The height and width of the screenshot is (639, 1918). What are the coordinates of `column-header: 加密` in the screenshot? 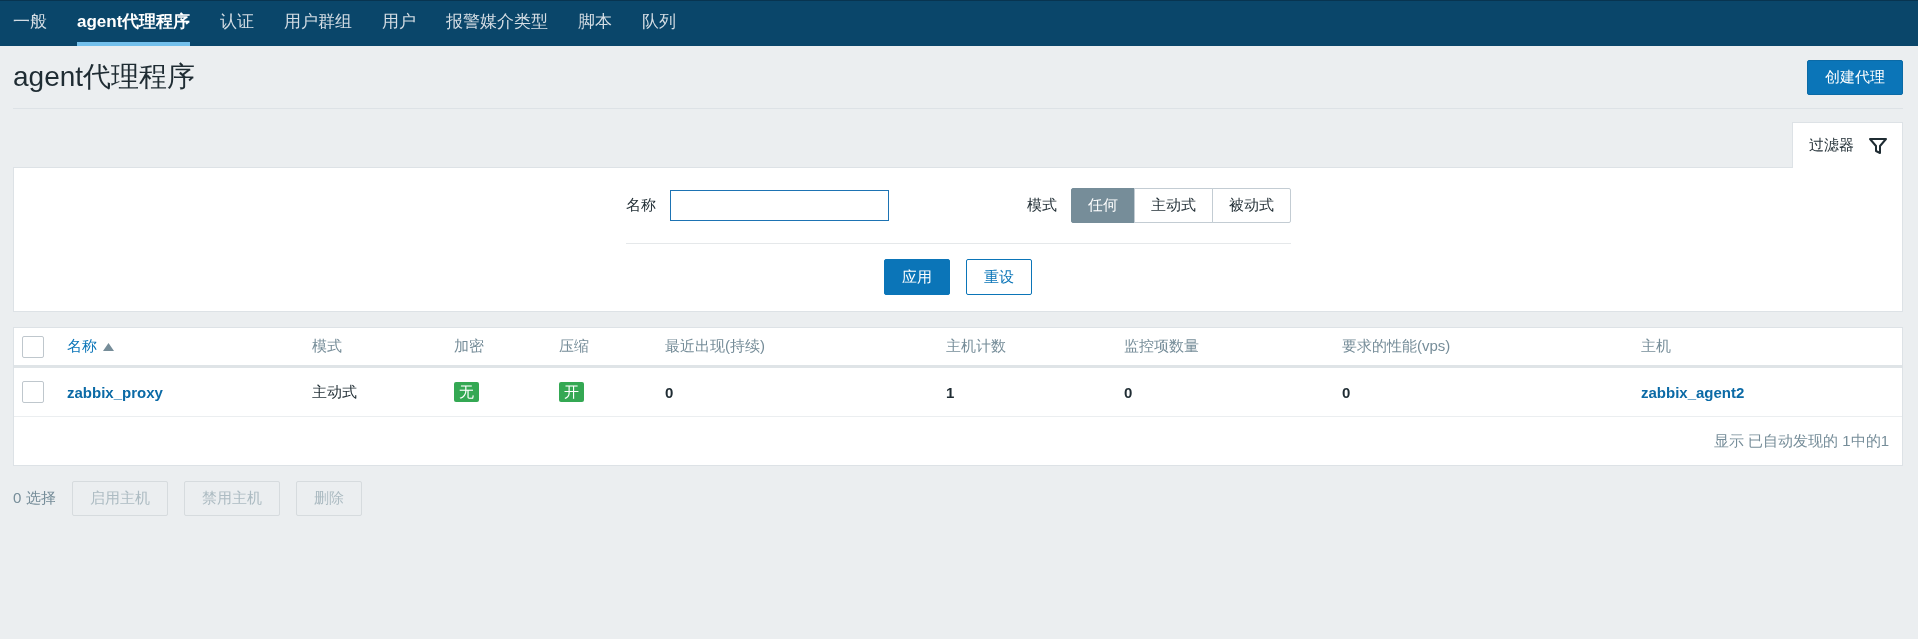 It's located at (469, 346).